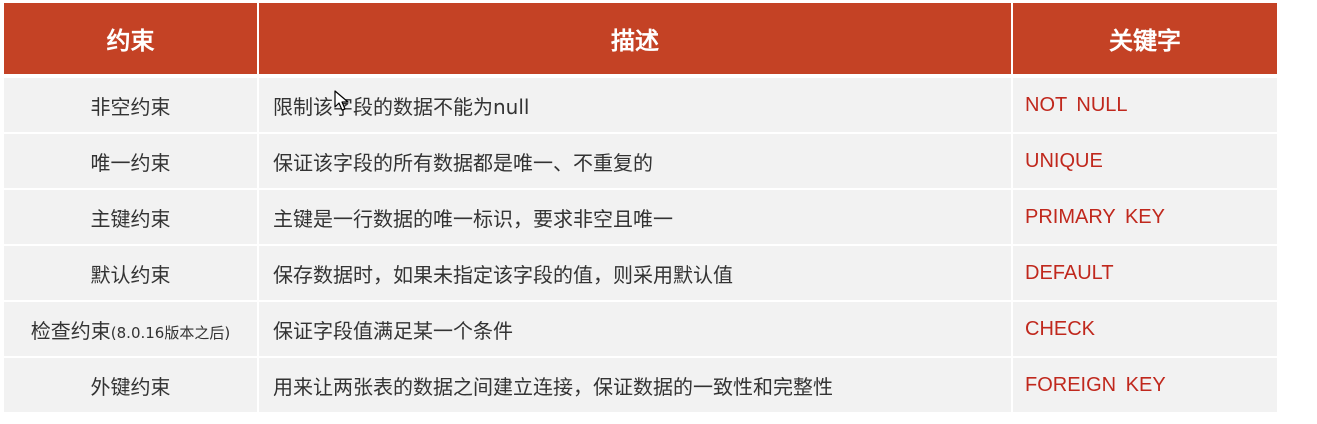 Image resolution: width=1317 pixels, height=424 pixels. I want to click on keyword-cell: UNIQUE, so click(1144, 161).